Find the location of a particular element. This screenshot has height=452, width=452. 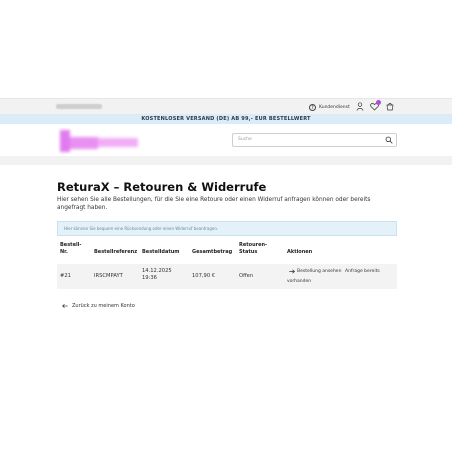

back-to-account-link: Zurück zu meinem Konto is located at coordinates (98, 306).